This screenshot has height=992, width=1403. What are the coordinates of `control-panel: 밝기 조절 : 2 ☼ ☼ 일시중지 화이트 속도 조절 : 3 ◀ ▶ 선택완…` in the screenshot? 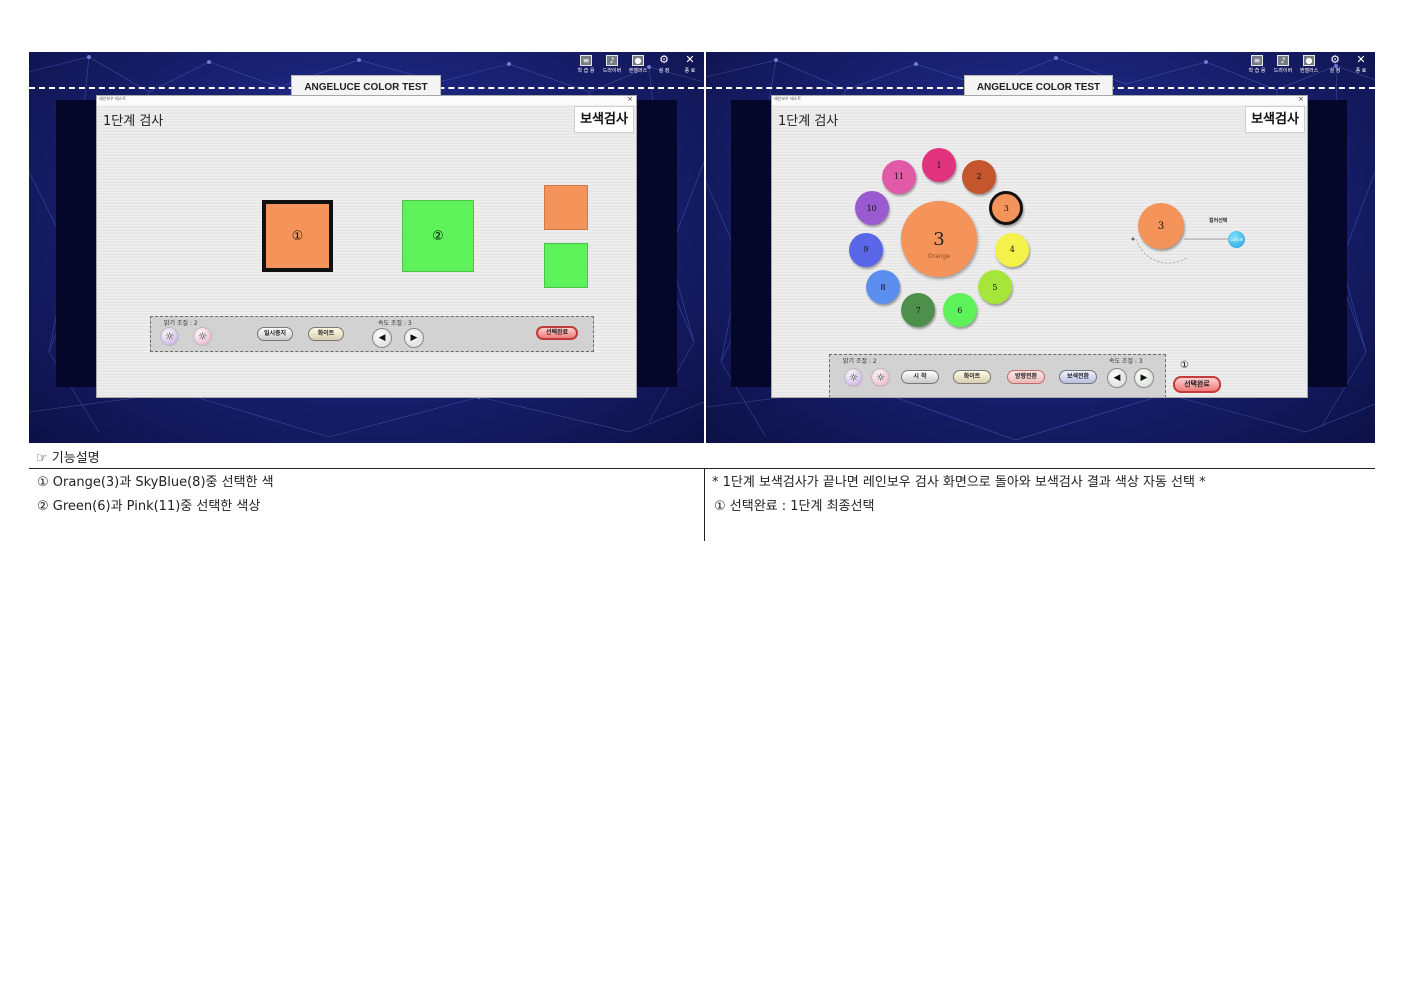 It's located at (372, 334).